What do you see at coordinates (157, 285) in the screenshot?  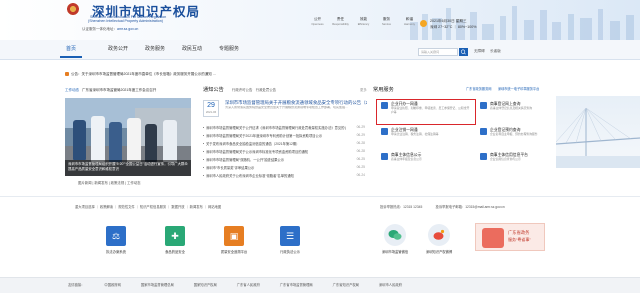 I see `friendly-link: 国家市场监督管理总局` at bounding box center [157, 285].